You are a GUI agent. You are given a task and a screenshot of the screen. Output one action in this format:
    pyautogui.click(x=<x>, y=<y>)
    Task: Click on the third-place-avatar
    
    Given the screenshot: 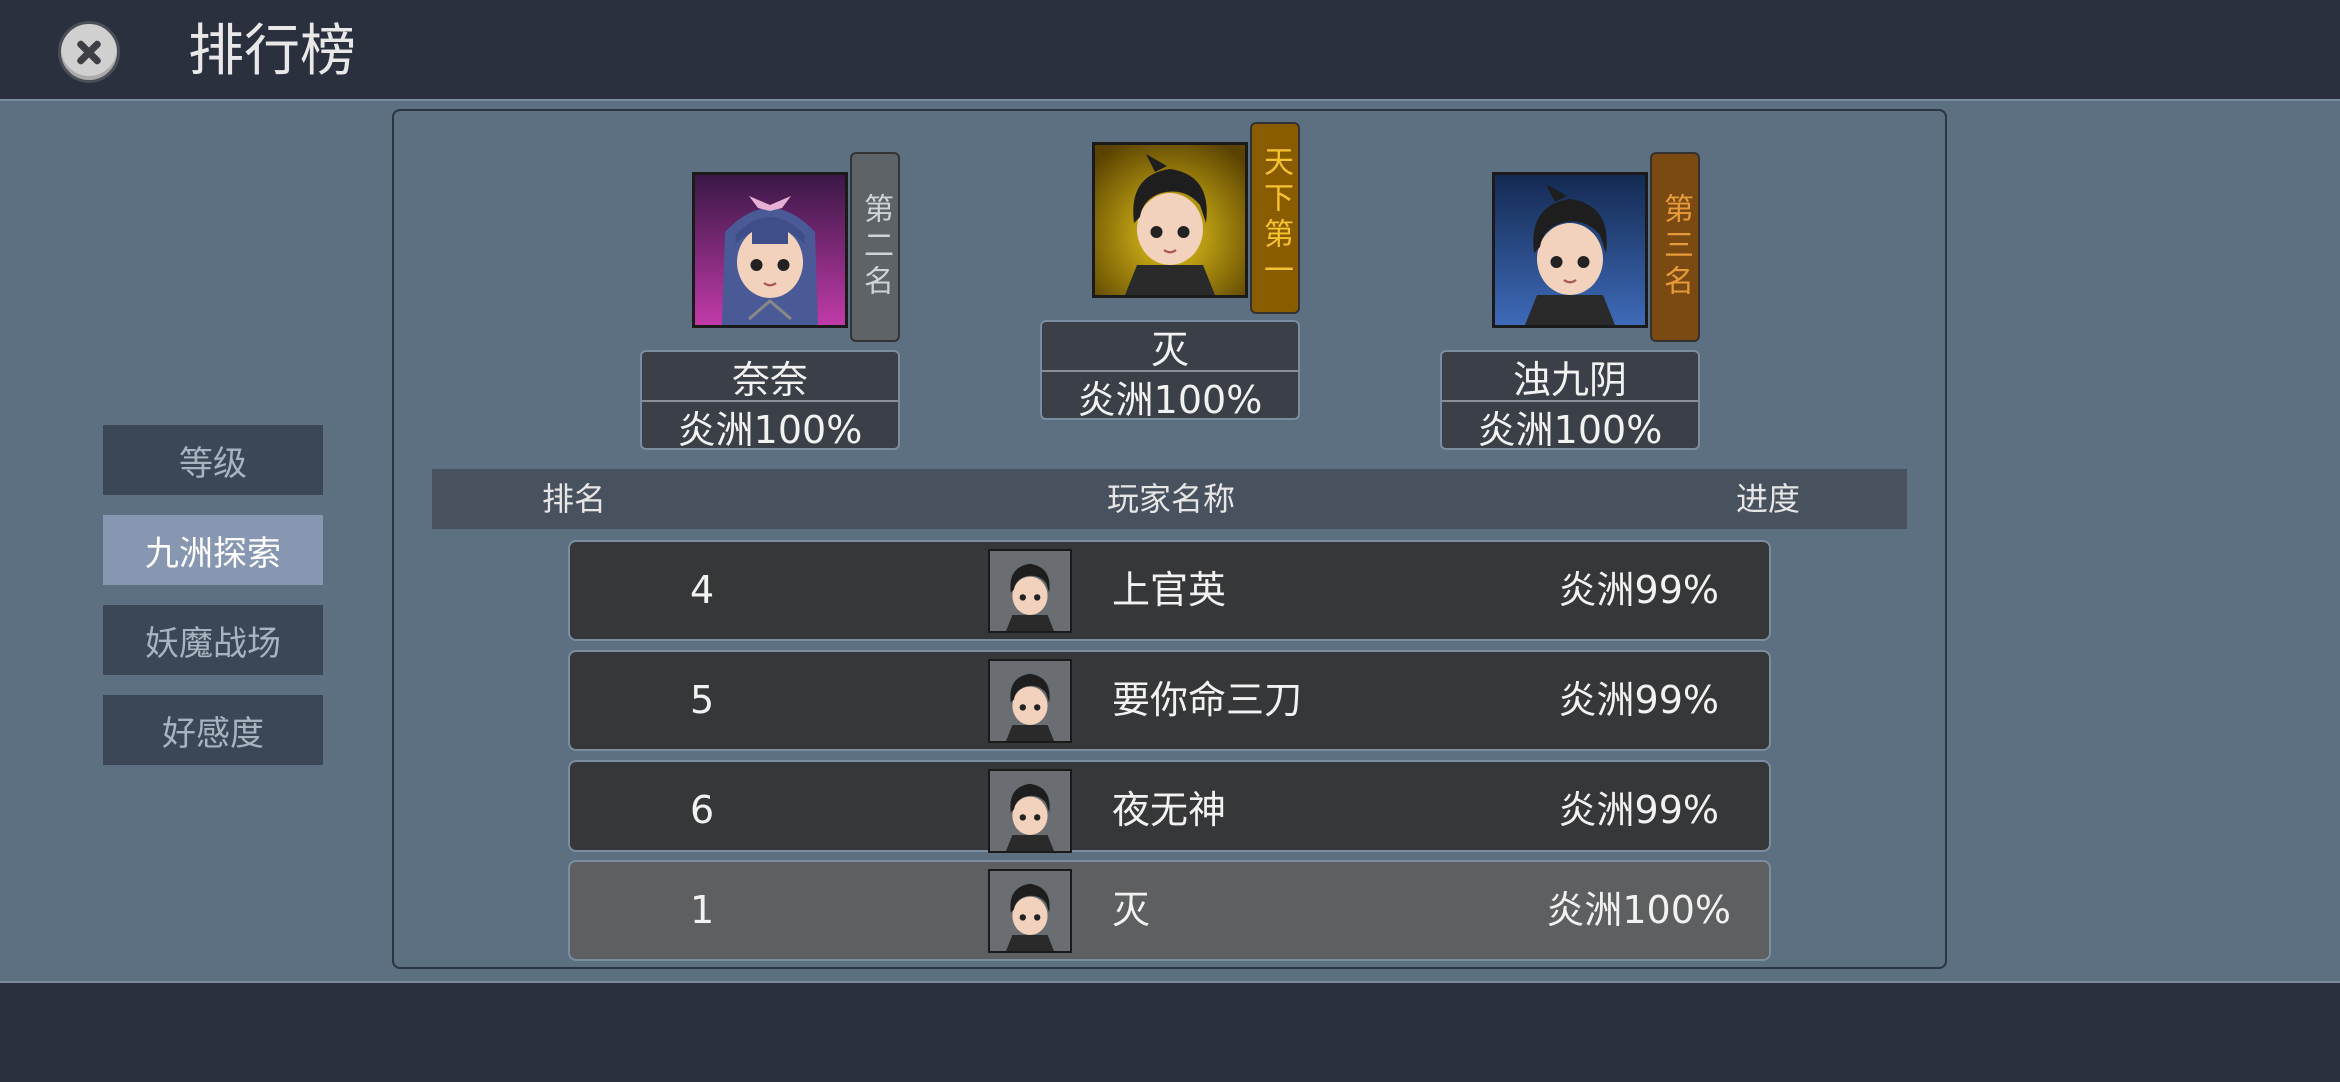 What is the action you would take?
    pyautogui.click(x=1570, y=250)
    